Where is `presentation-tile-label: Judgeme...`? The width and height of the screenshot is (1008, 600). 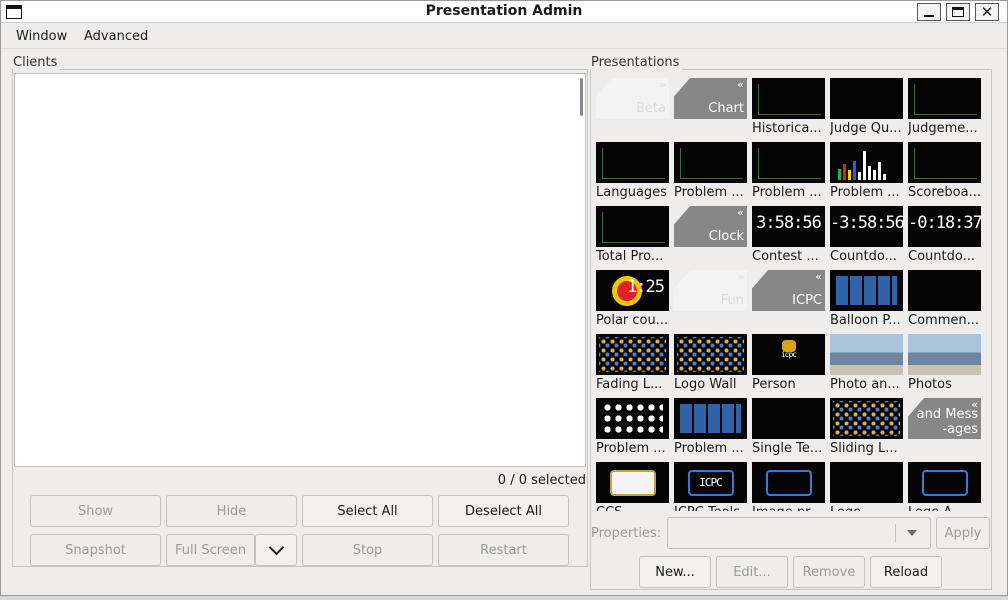 presentation-tile-label: Judgeme... is located at coordinates (943, 128).